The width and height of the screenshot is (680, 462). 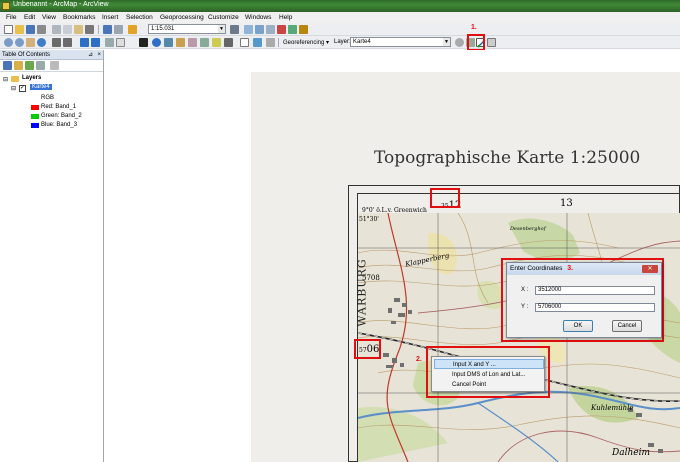 I want to click on catalog-window-icon, so click(x=259, y=29).